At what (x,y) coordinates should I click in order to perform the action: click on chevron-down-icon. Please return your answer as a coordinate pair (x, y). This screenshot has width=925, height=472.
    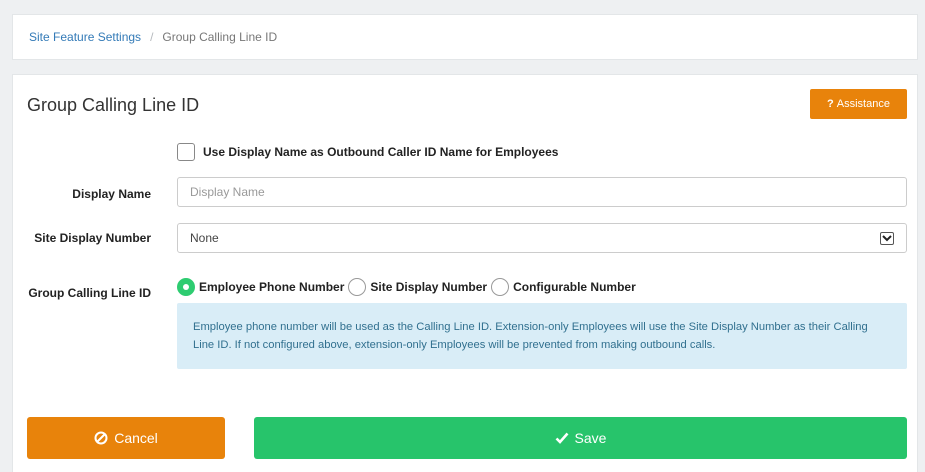
    Looking at the image, I should click on (887, 238).